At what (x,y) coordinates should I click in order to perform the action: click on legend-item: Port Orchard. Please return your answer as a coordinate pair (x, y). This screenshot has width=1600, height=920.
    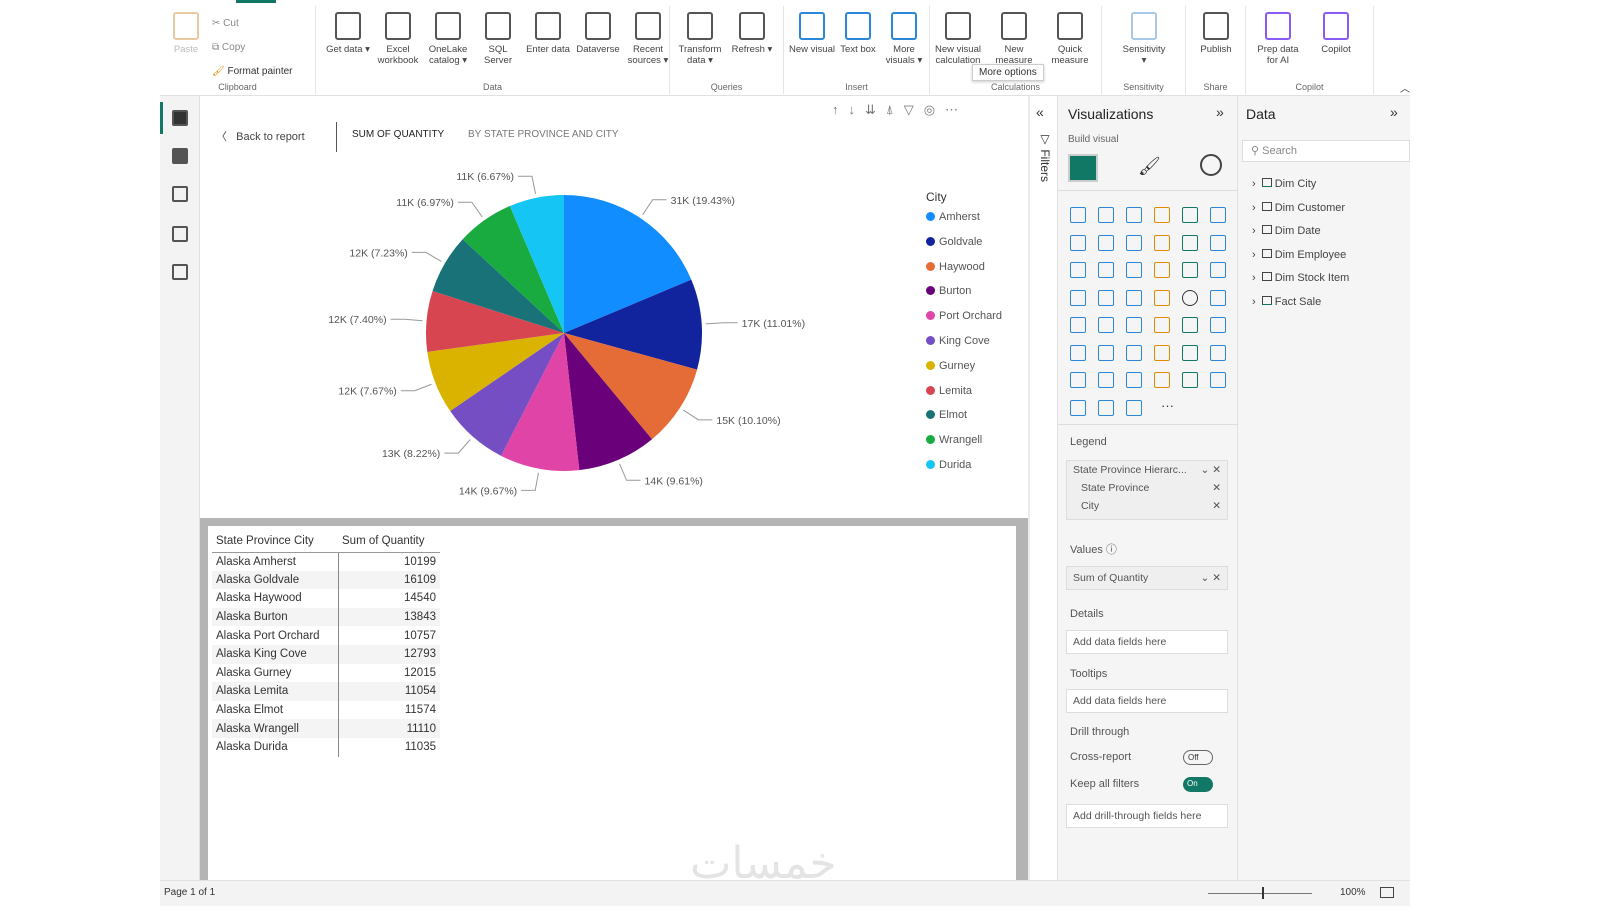
    Looking at the image, I should click on (964, 316).